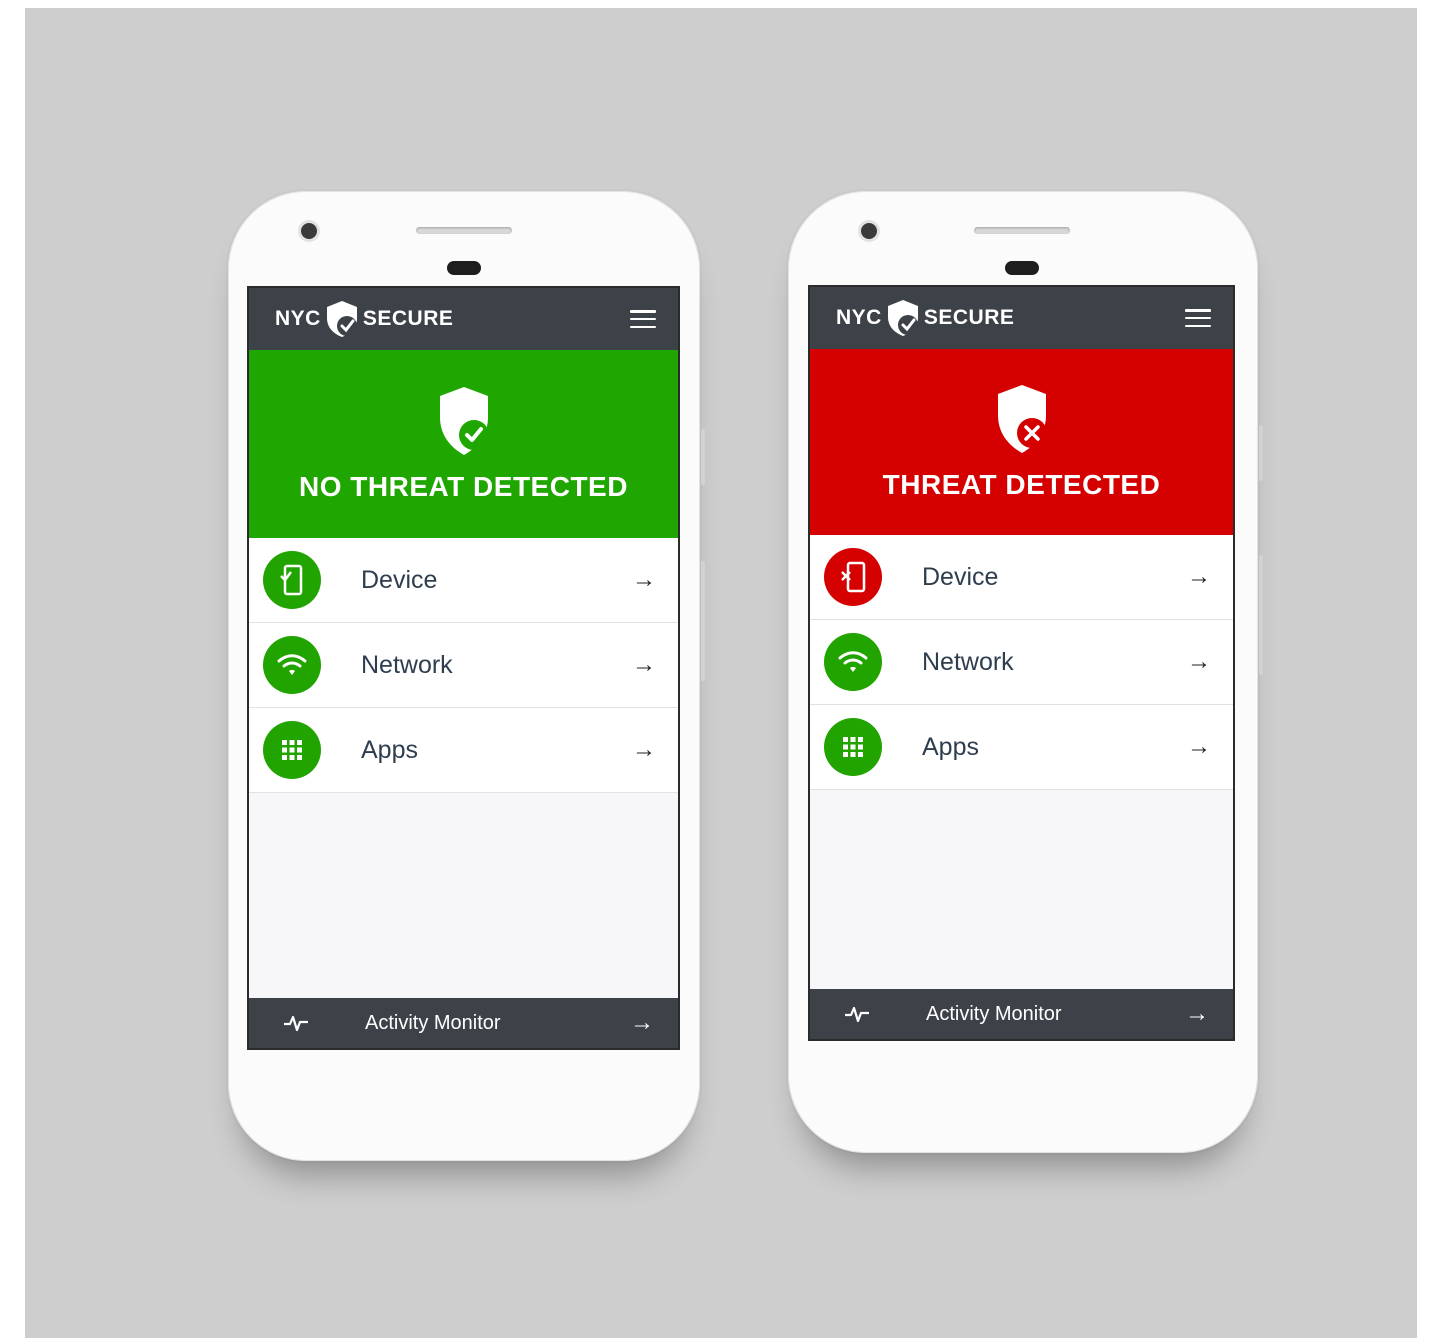  Describe the element at coordinates (464, 421) in the screenshot. I see `shield-check-icon` at that location.